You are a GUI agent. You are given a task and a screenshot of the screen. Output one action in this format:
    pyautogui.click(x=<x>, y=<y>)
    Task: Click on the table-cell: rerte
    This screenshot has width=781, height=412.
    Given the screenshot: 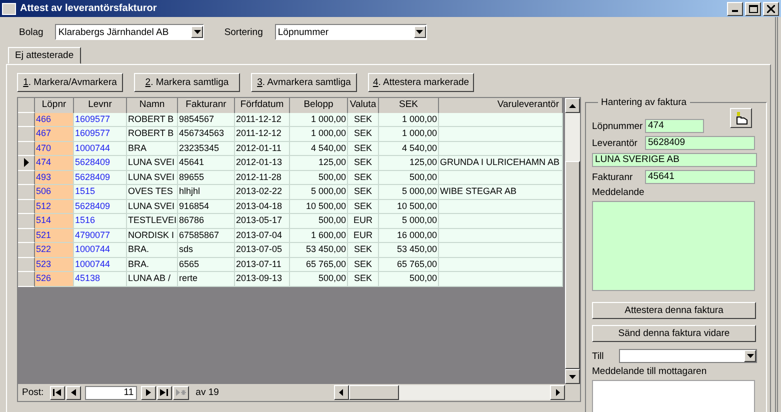 What is the action you would take?
    pyautogui.click(x=206, y=279)
    